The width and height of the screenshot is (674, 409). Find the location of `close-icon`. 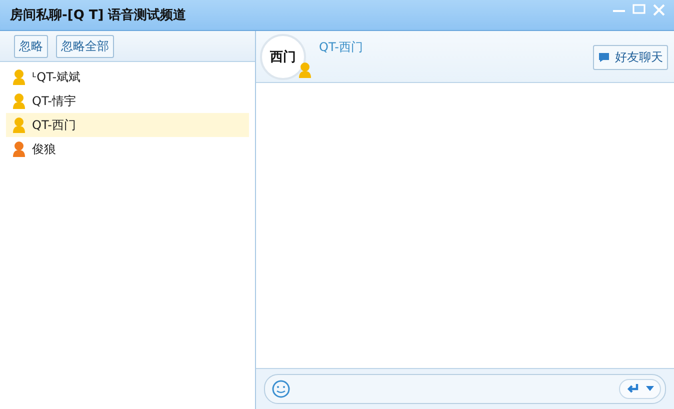

close-icon is located at coordinates (659, 10).